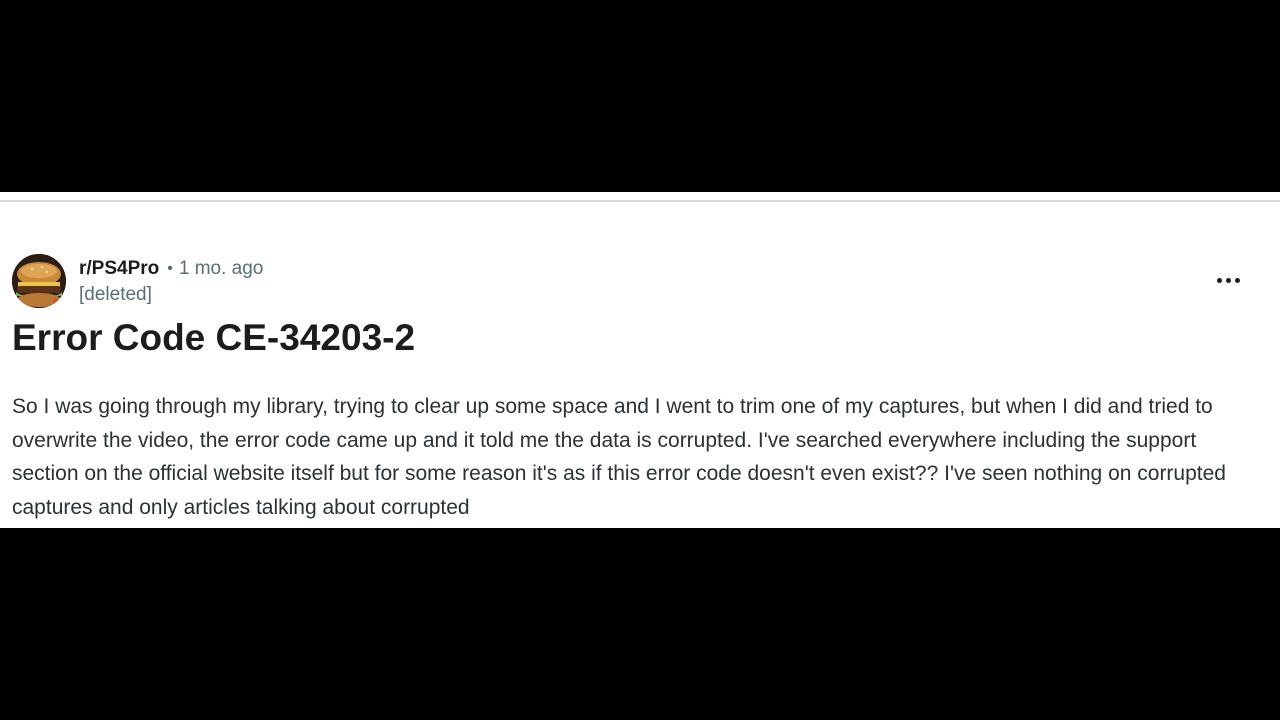 Image resolution: width=1280 pixels, height=720 pixels. I want to click on more-options-button, so click(1228, 280).